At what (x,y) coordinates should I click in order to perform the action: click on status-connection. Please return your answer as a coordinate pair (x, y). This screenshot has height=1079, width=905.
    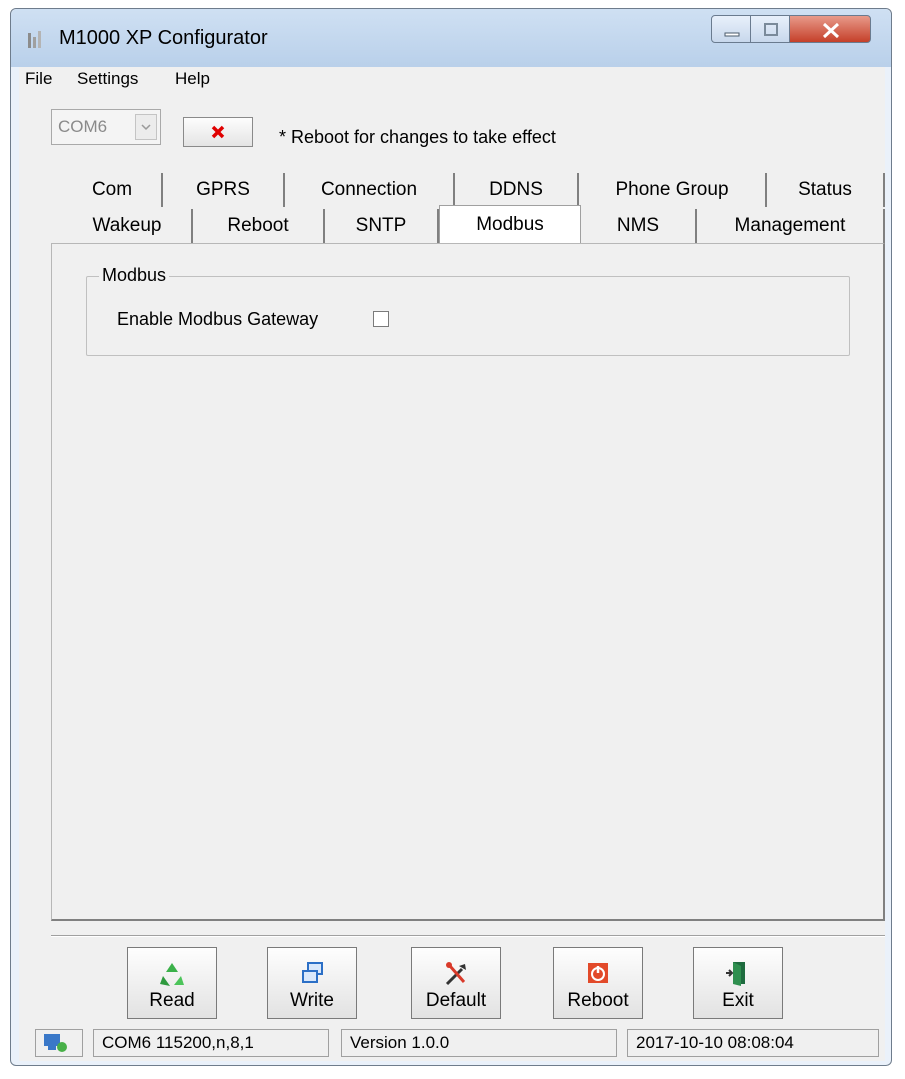
    Looking at the image, I should click on (59, 1043).